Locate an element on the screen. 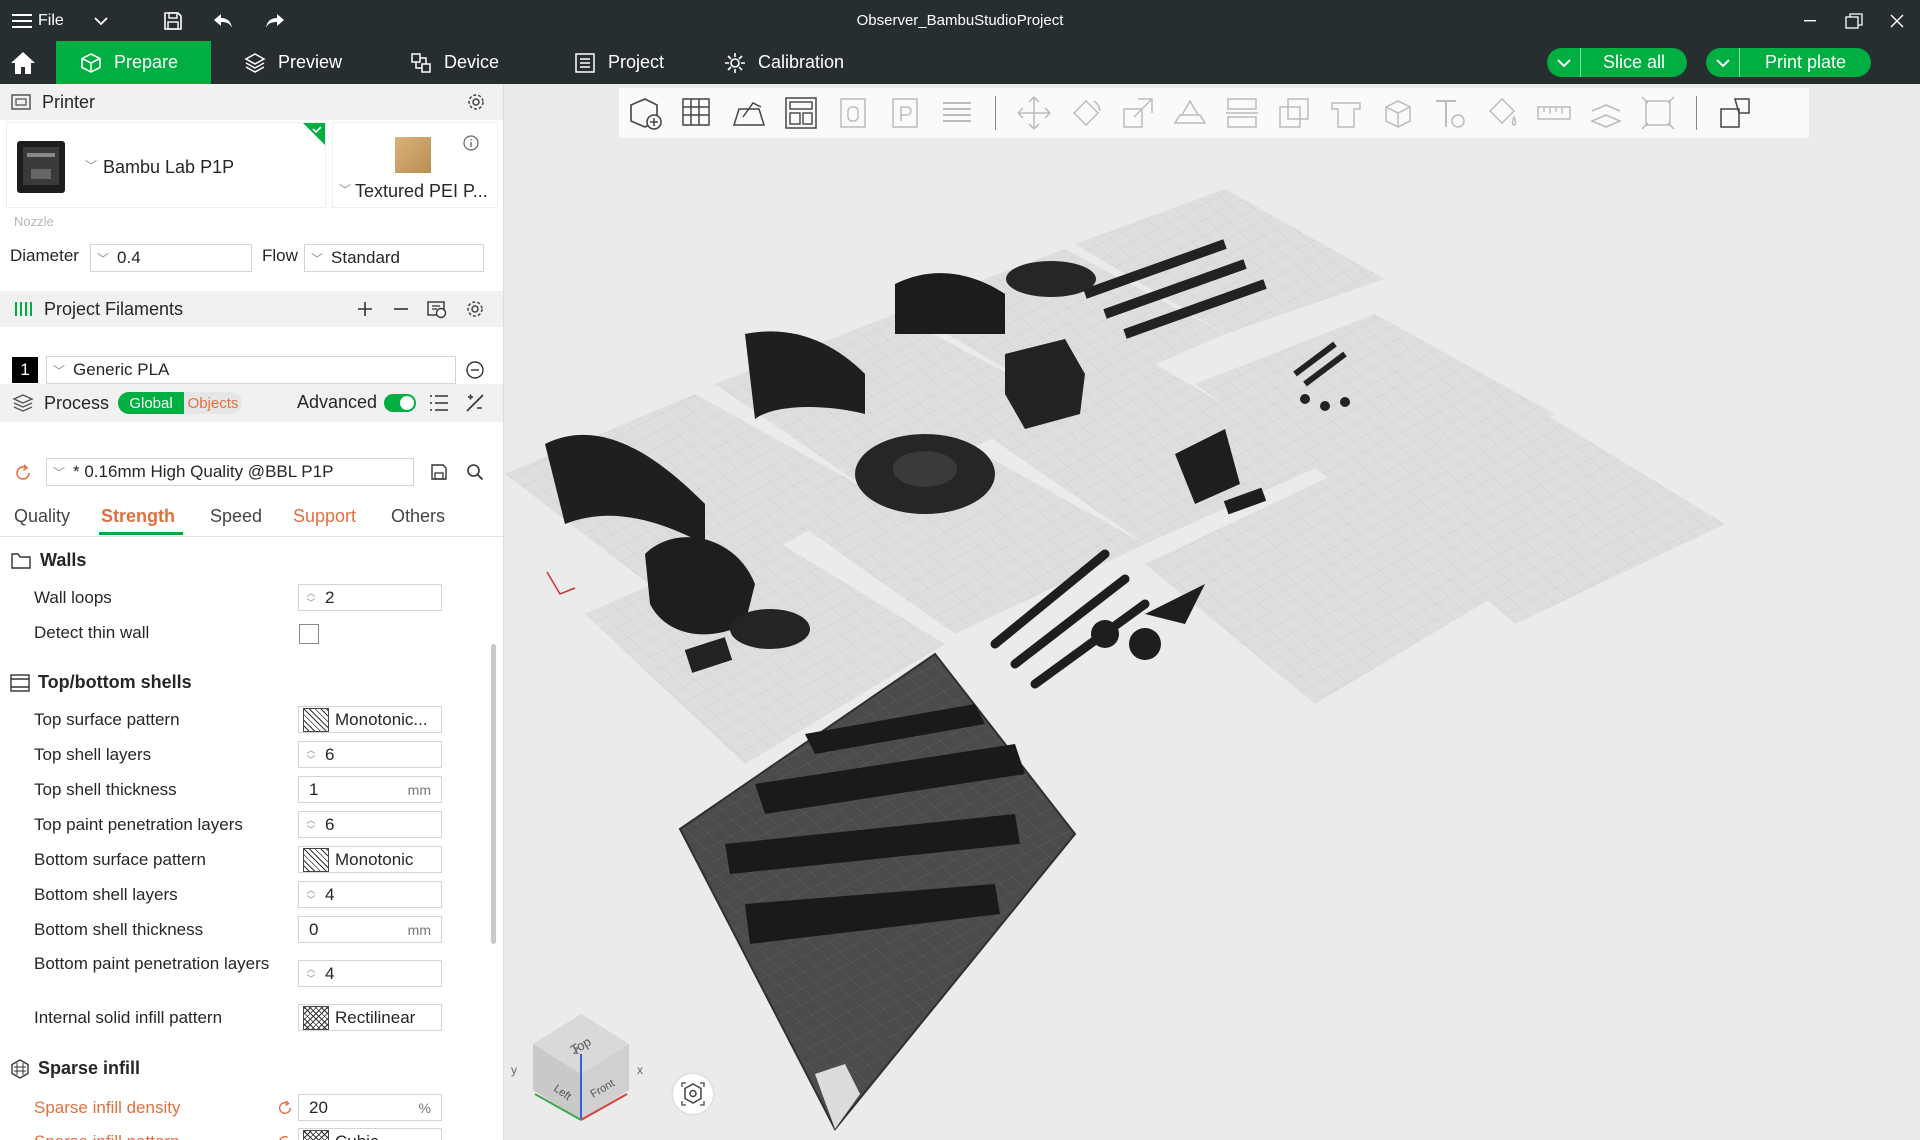  explode-icon is located at coordinates (1735, 113).